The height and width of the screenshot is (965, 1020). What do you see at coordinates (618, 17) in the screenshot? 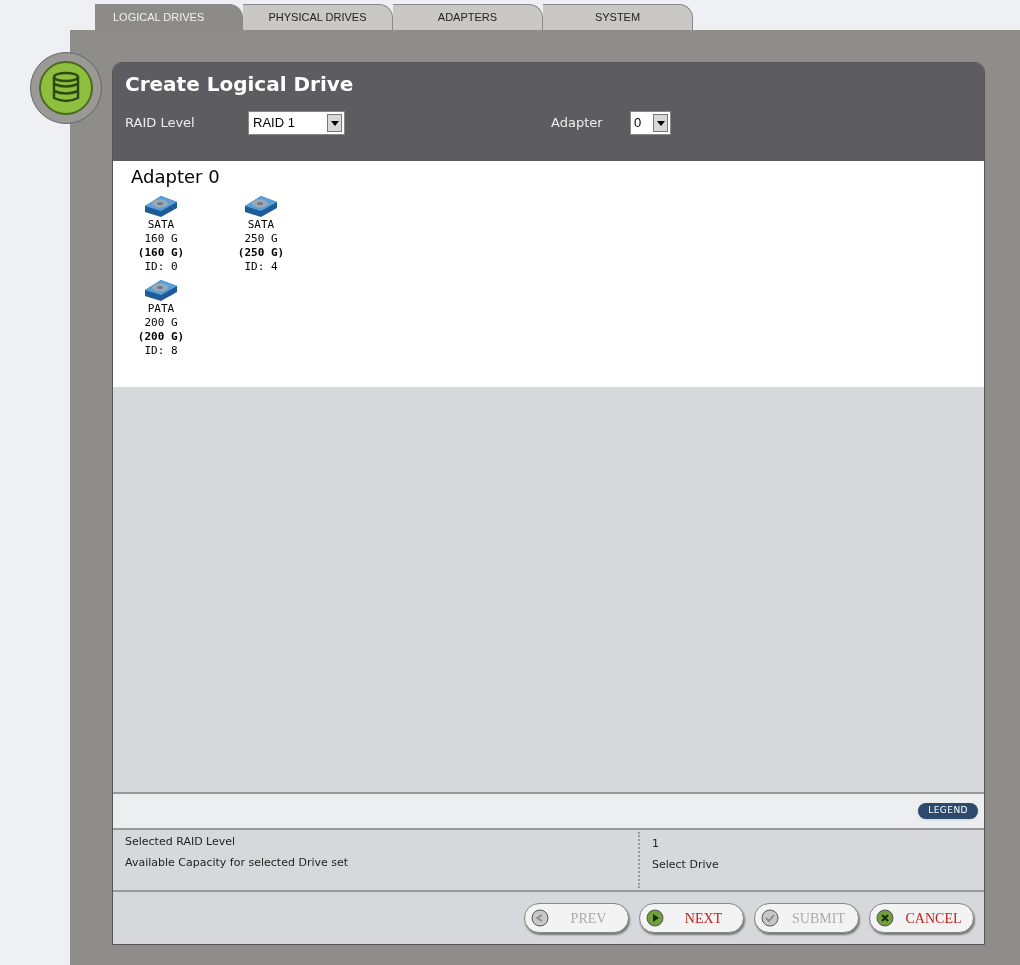
I see `tab: SYSTEM` at bounding box center [618, 17].